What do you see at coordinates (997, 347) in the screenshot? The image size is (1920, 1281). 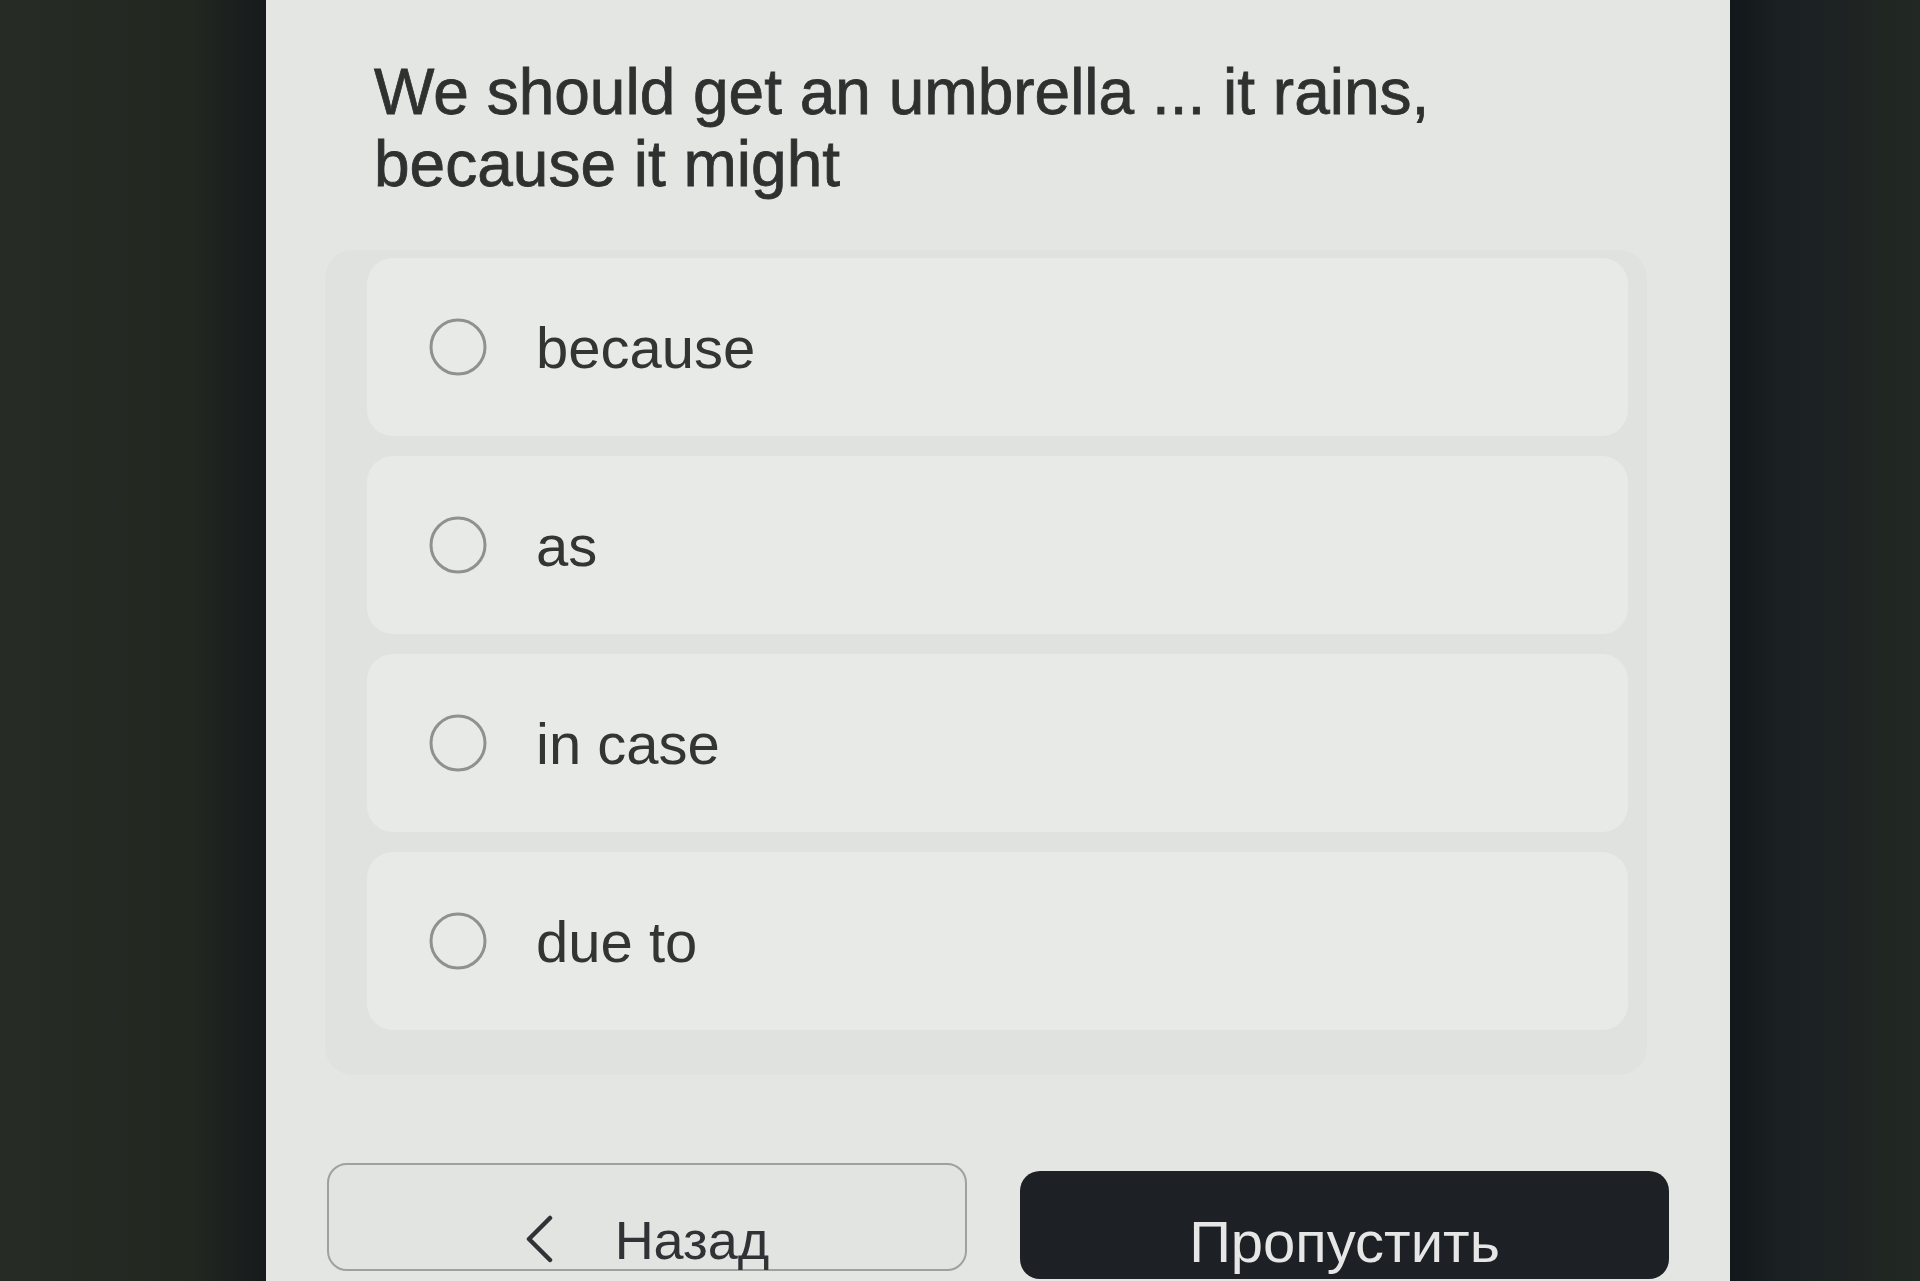 I see `answer-option: because` at bounding box center [997, 347].